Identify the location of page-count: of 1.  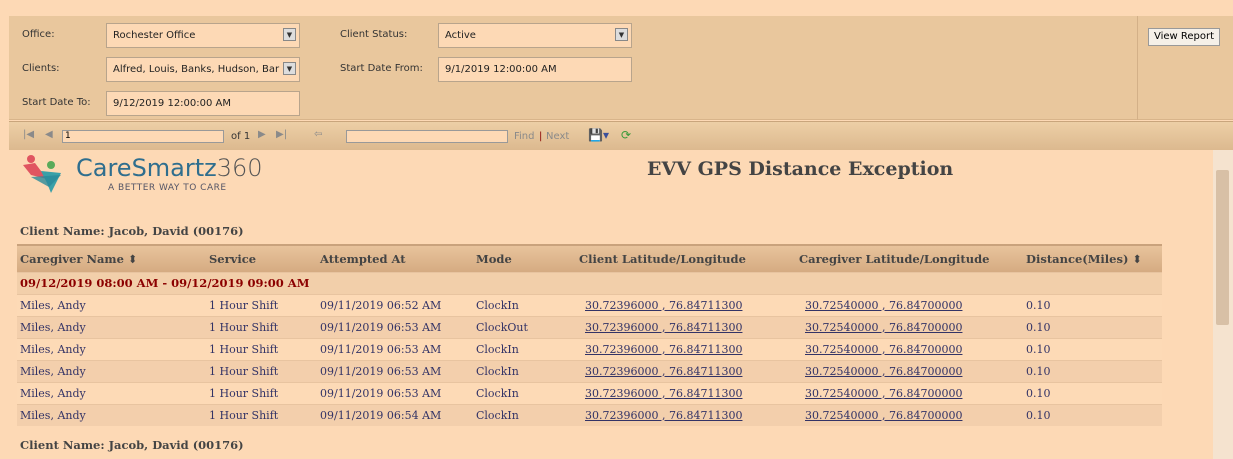
(241, 136).